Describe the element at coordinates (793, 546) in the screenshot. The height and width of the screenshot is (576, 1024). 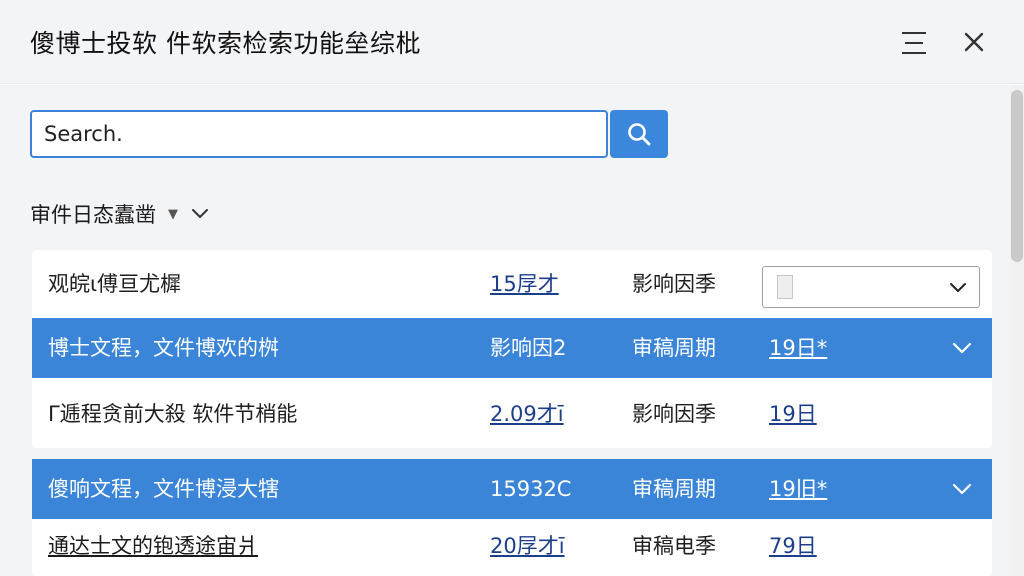
I see `row-date-link: 79日` at that location.